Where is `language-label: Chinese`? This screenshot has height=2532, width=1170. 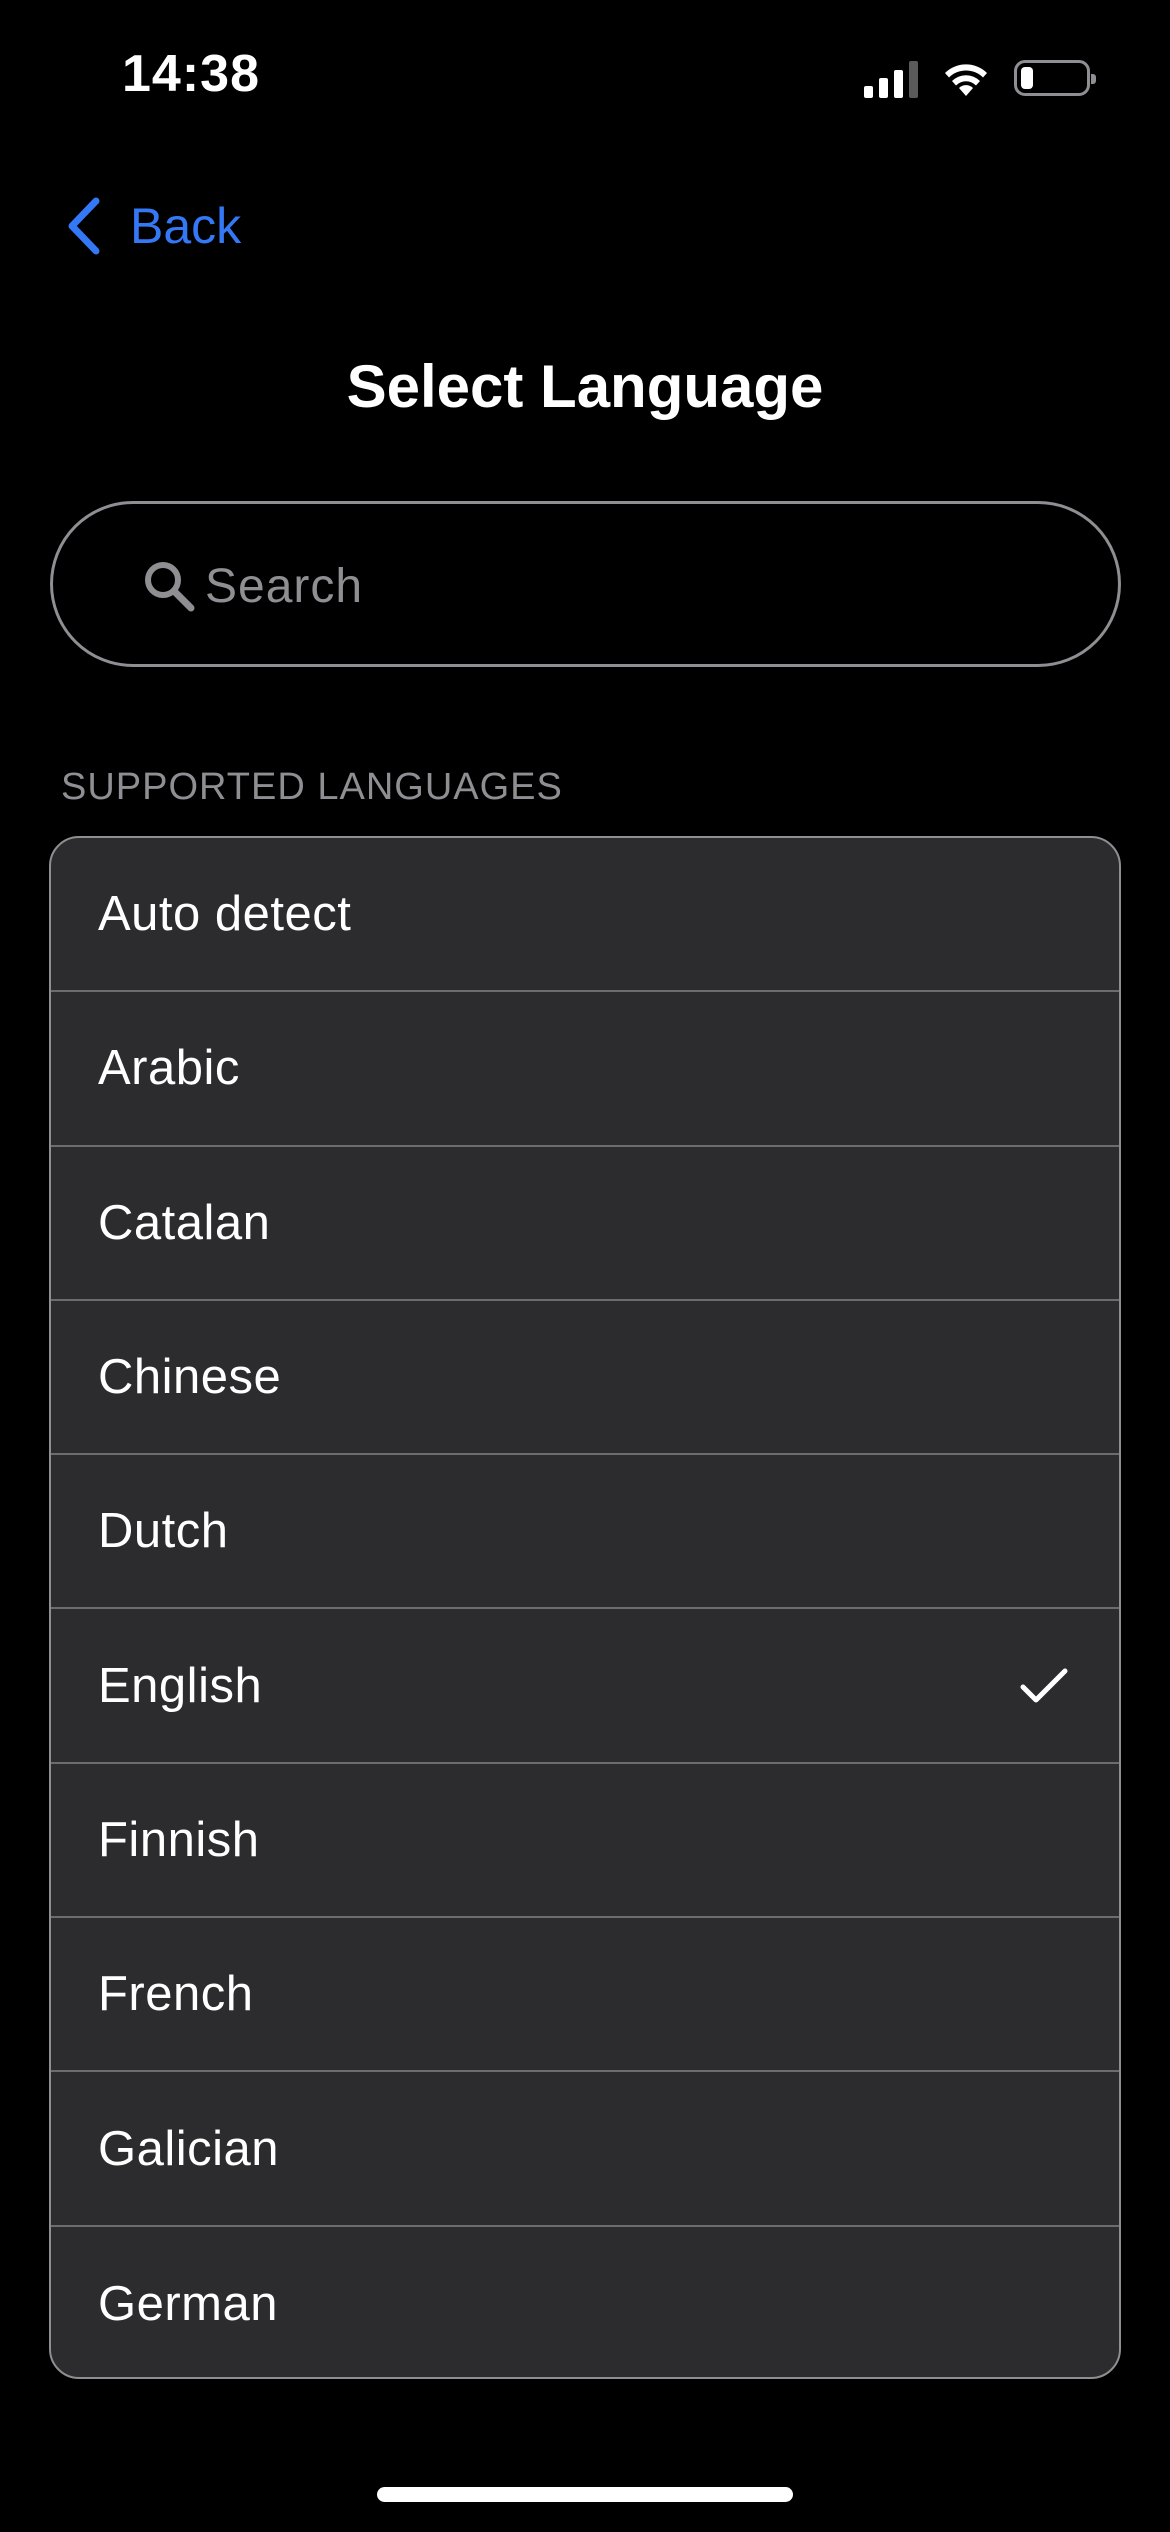
language-label: Chinese is located at coordinates (190, 1377).